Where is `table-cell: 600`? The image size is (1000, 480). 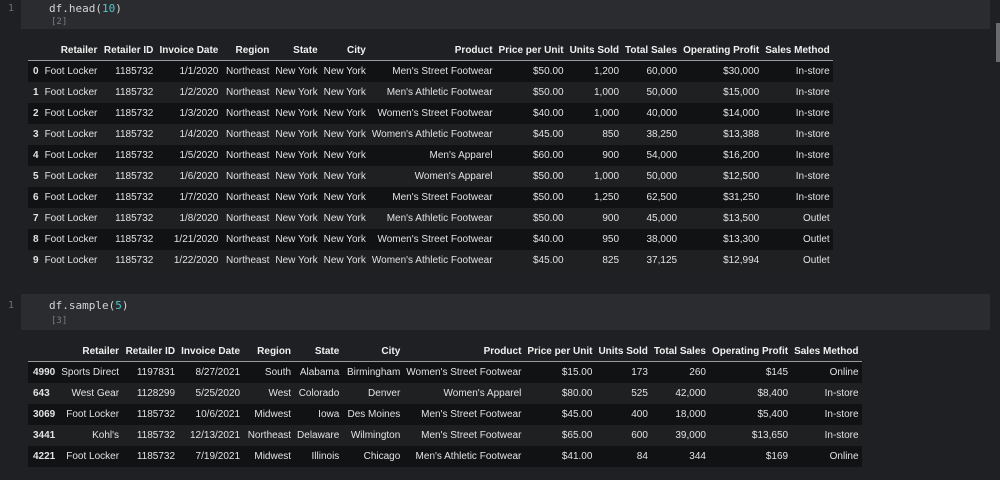 table-cell: 600 is located at coordinates (639, 435).